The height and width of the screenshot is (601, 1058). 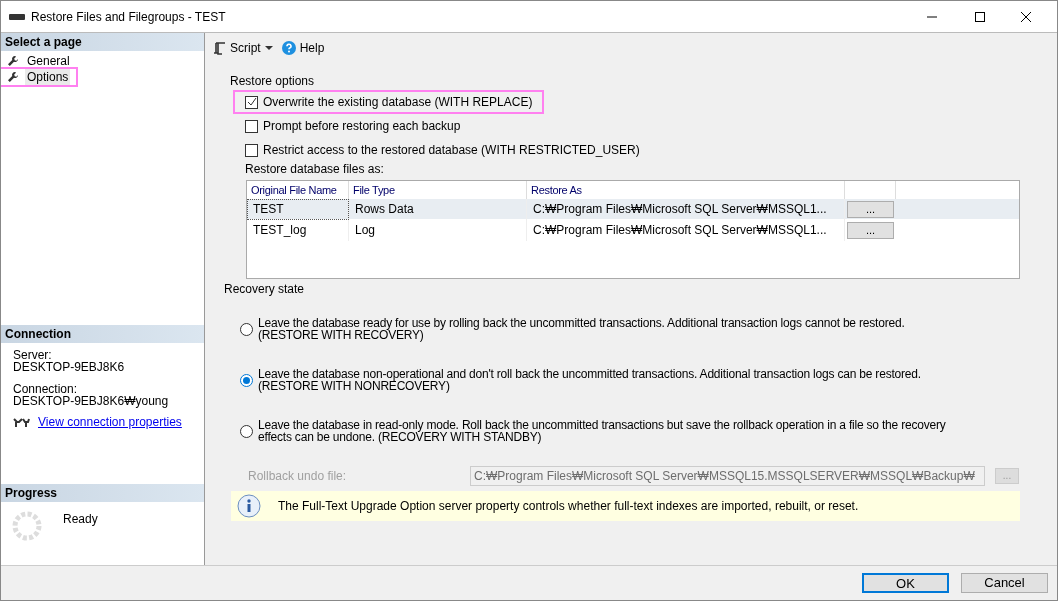 I want to click on checkbox-option: Overwrite the existing database (WITH REPLACE), so click(x=389, y=102).